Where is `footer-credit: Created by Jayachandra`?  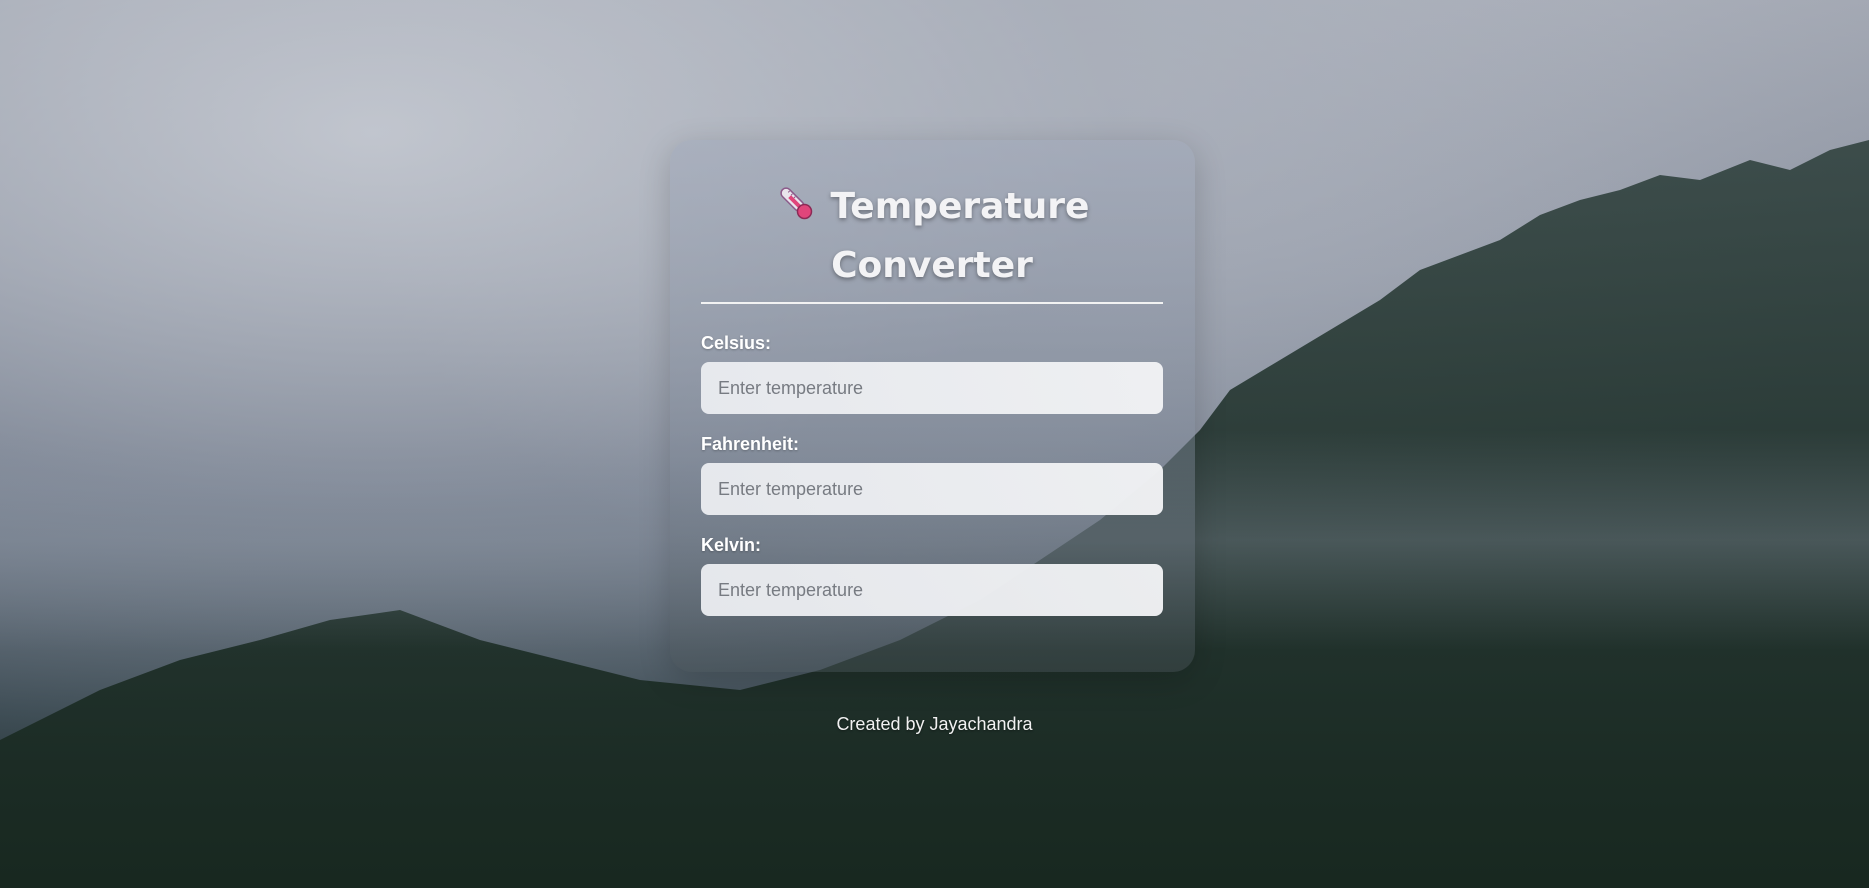
footer-credit: Created by Jayachandra is located at coordinates (934, 724).